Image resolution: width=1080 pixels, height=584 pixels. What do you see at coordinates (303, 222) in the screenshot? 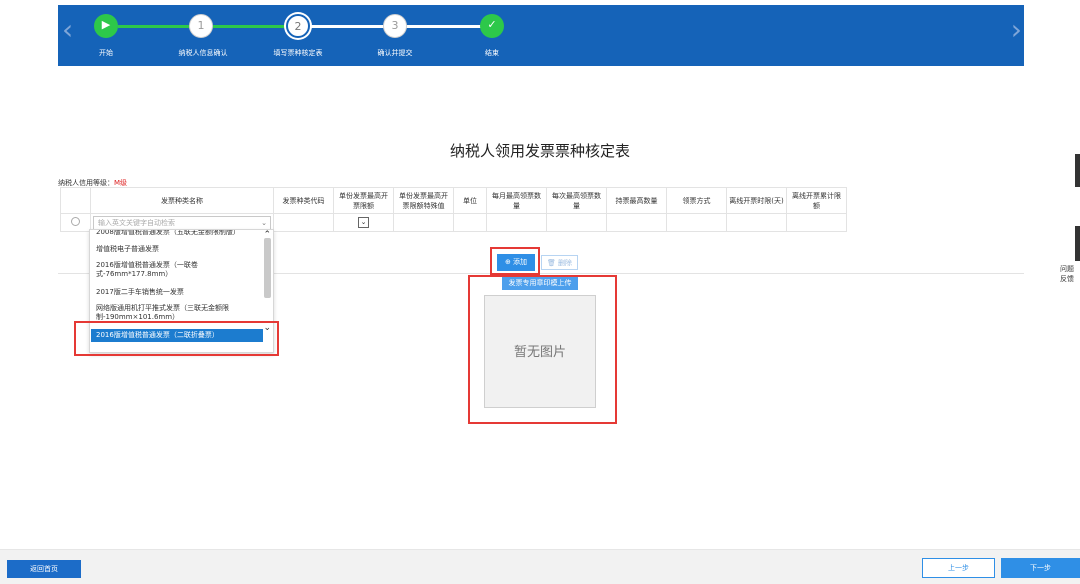
I see `invoice-code-cell` at bounding box center [303, 222].